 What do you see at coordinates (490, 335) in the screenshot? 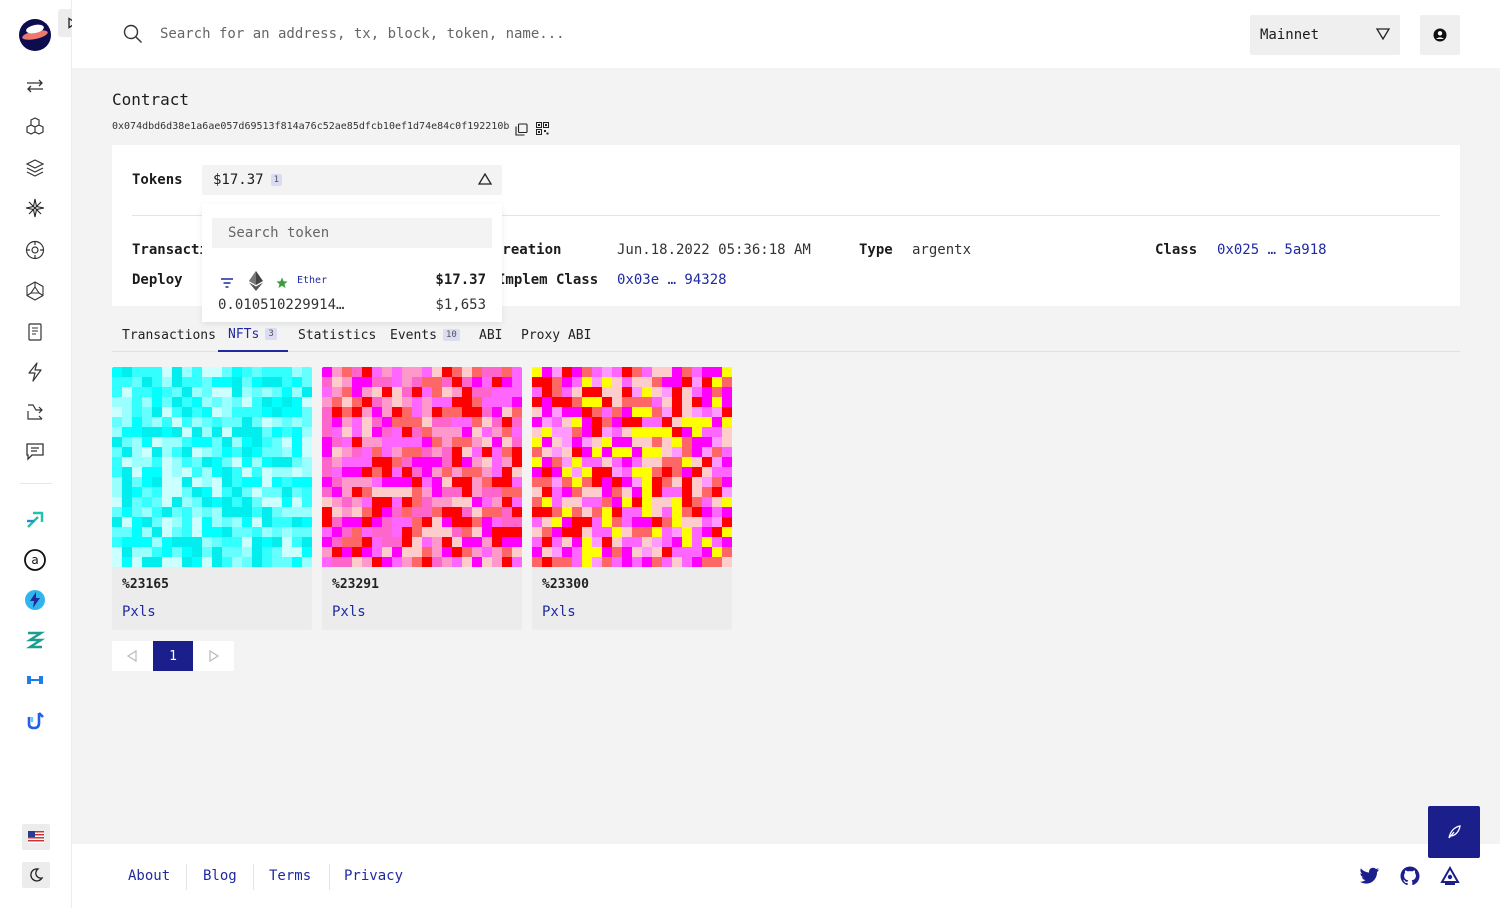
I see `tab-abi: ABI` at bounding box center [490, 335].